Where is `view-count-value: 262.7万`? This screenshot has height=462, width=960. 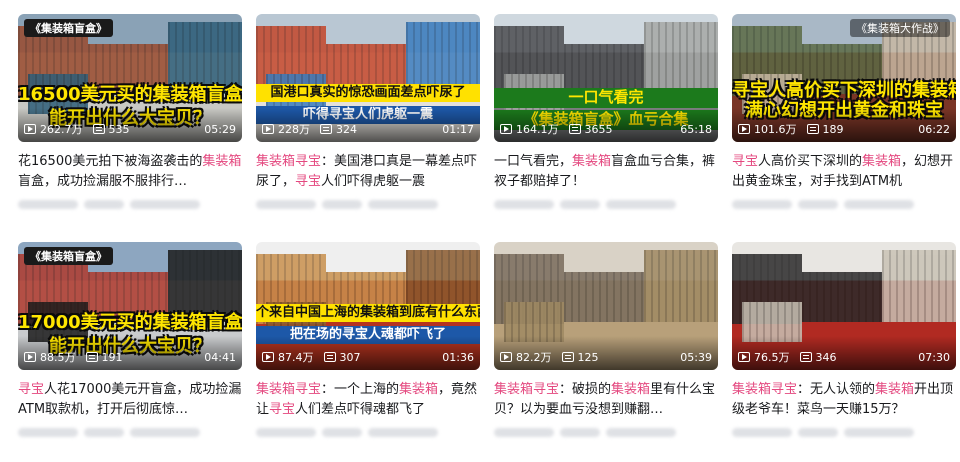 view-count-value: 262.7万 is located at coordinates (61, 129).